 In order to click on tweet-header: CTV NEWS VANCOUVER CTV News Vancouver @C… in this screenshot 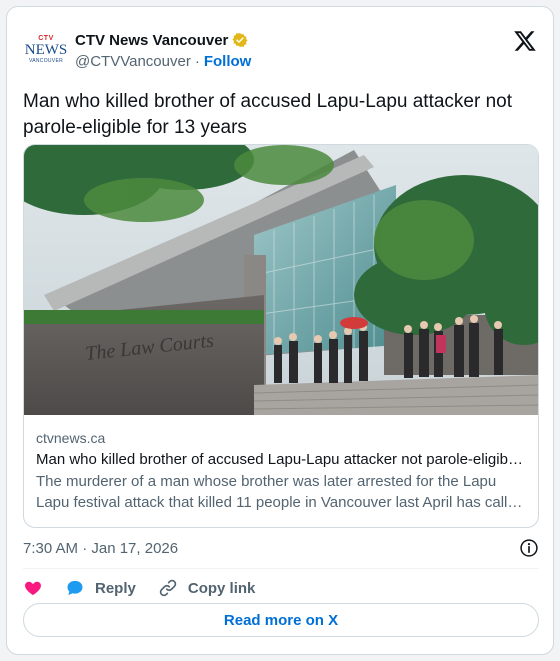, I will do `click(281, 50)`.